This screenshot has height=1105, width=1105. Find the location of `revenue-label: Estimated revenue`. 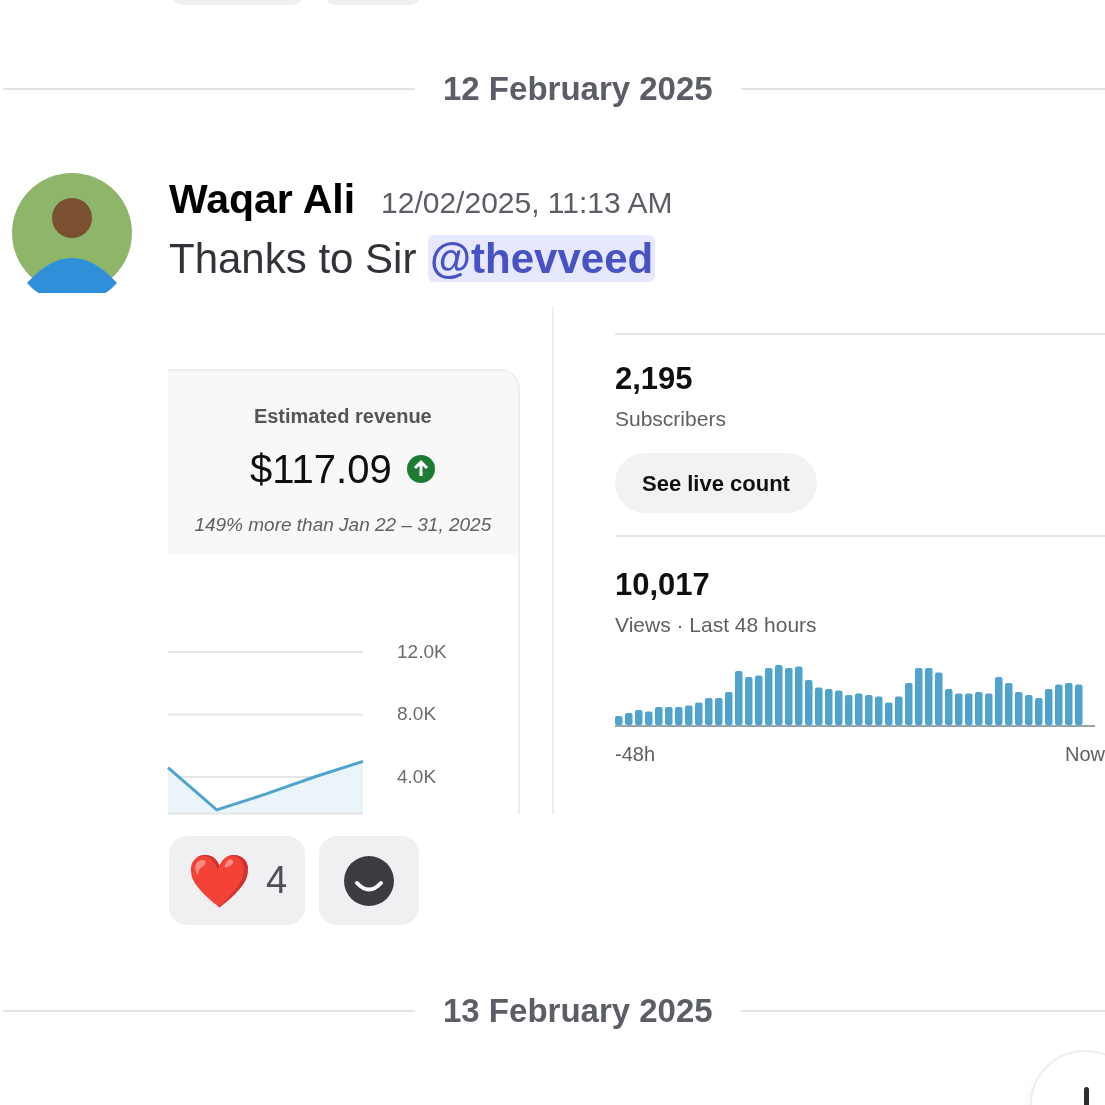

revenue-label: Estimated revenue is located at coordinates (342, 416).